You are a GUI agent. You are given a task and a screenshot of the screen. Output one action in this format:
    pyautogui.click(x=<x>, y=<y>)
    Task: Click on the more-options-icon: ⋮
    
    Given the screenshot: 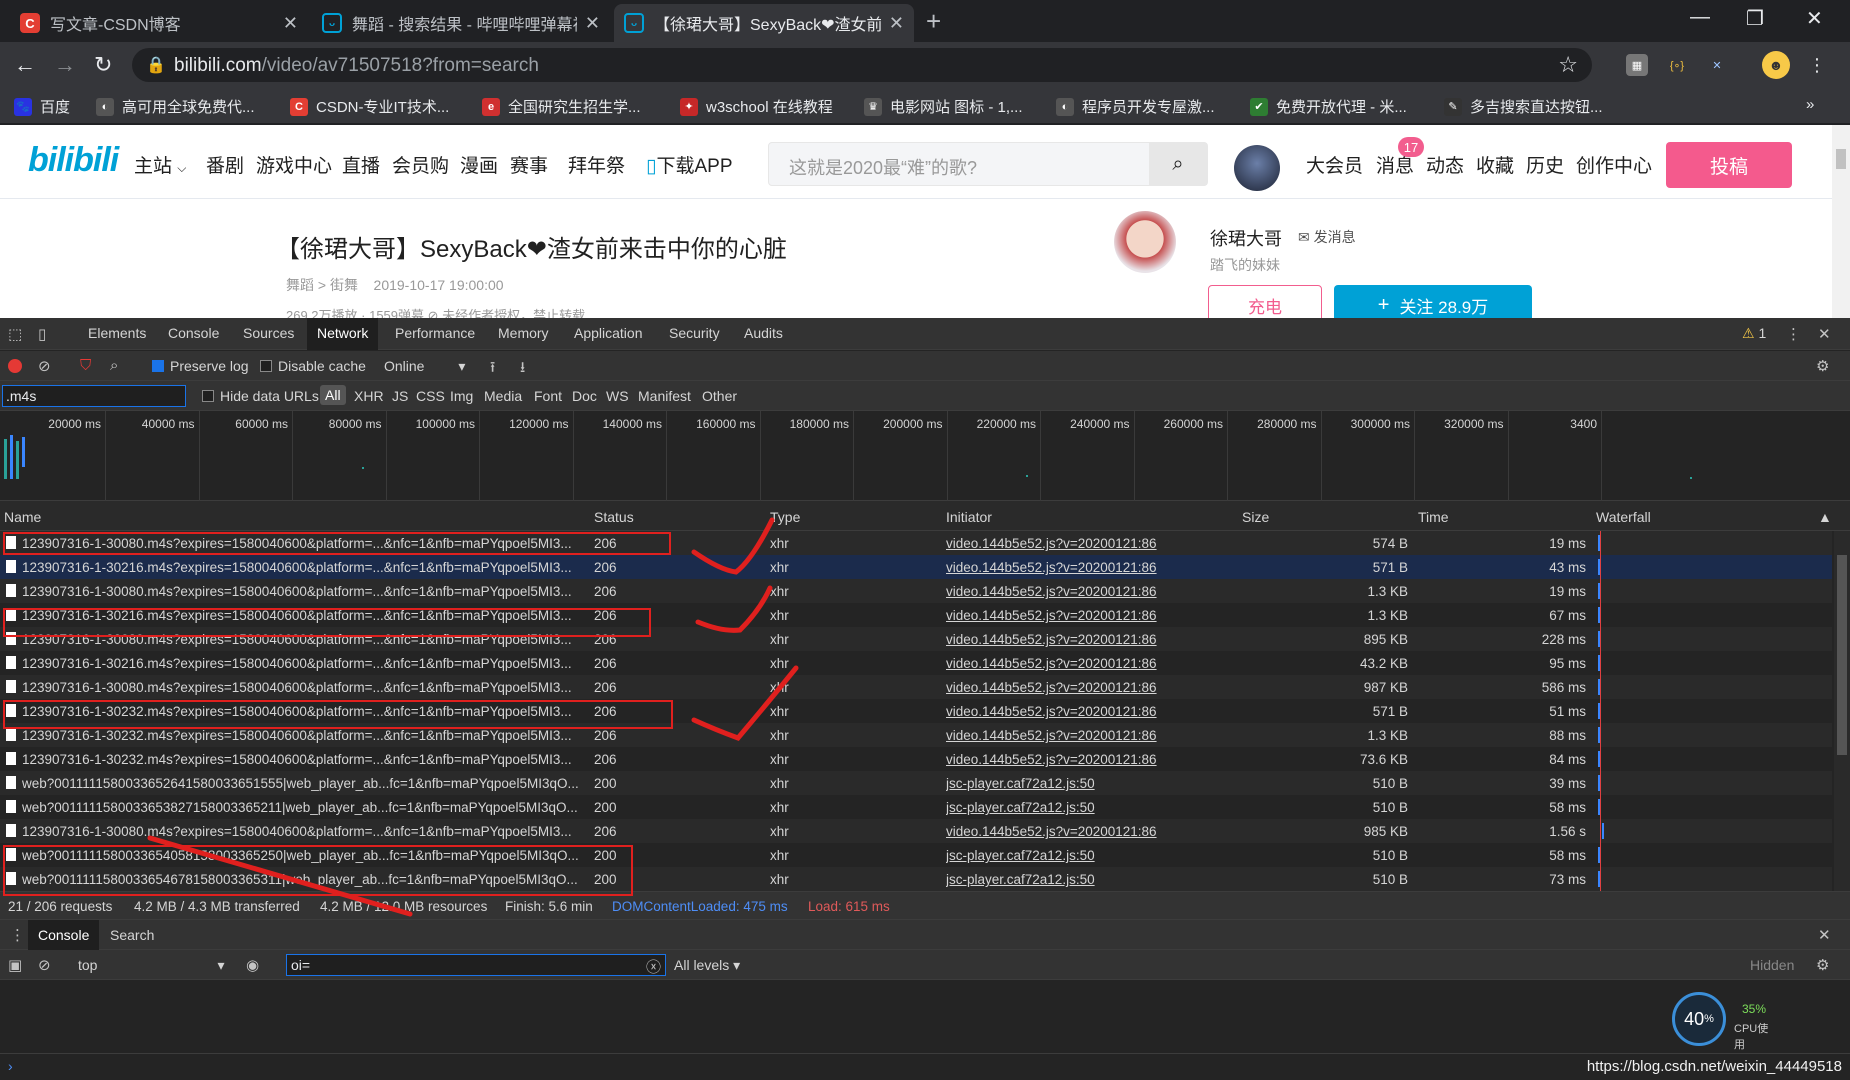 What is the action you would take?
    pyautogui.click(x=1793, y=334)
    